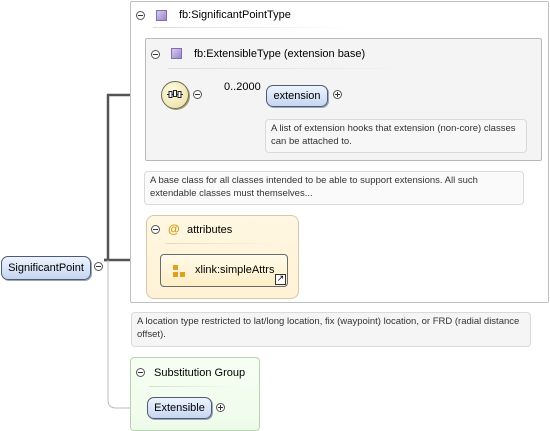 Image resolution: width=550 pixels, height=431 pixels. Describe the element at coordinates (174, 229) in the screenshot. I see `attribute-at-icon: @` at that location.